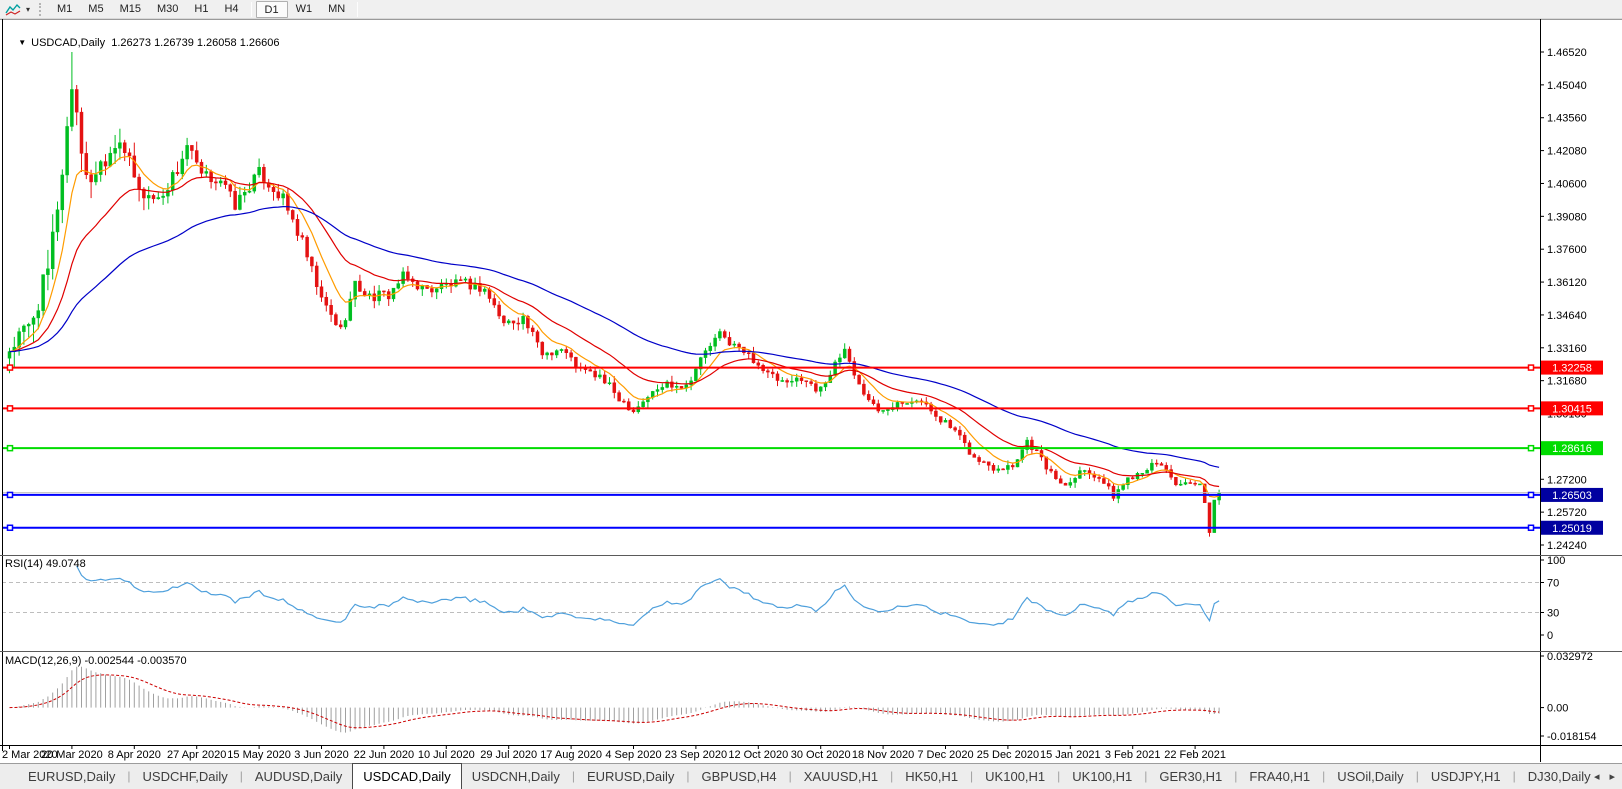 The width and height of the screenshot is (1622, 789). What do you see at coordinates (336, 9) in the screenshot?
I see `timeframe-button-mn: MN` at bounding box center [336, 9].